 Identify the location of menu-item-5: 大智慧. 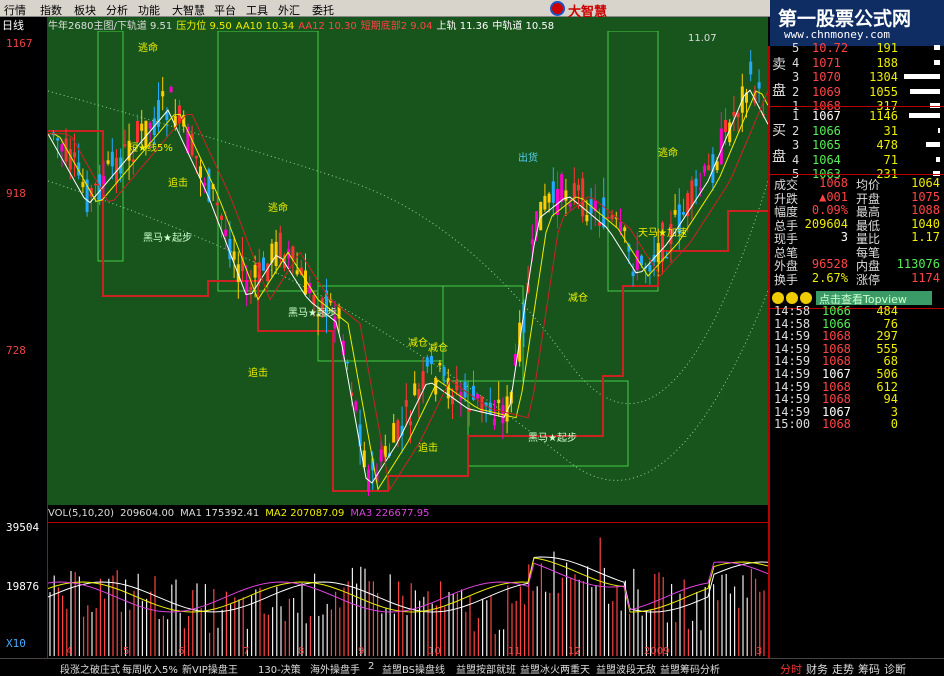
(188, 10).